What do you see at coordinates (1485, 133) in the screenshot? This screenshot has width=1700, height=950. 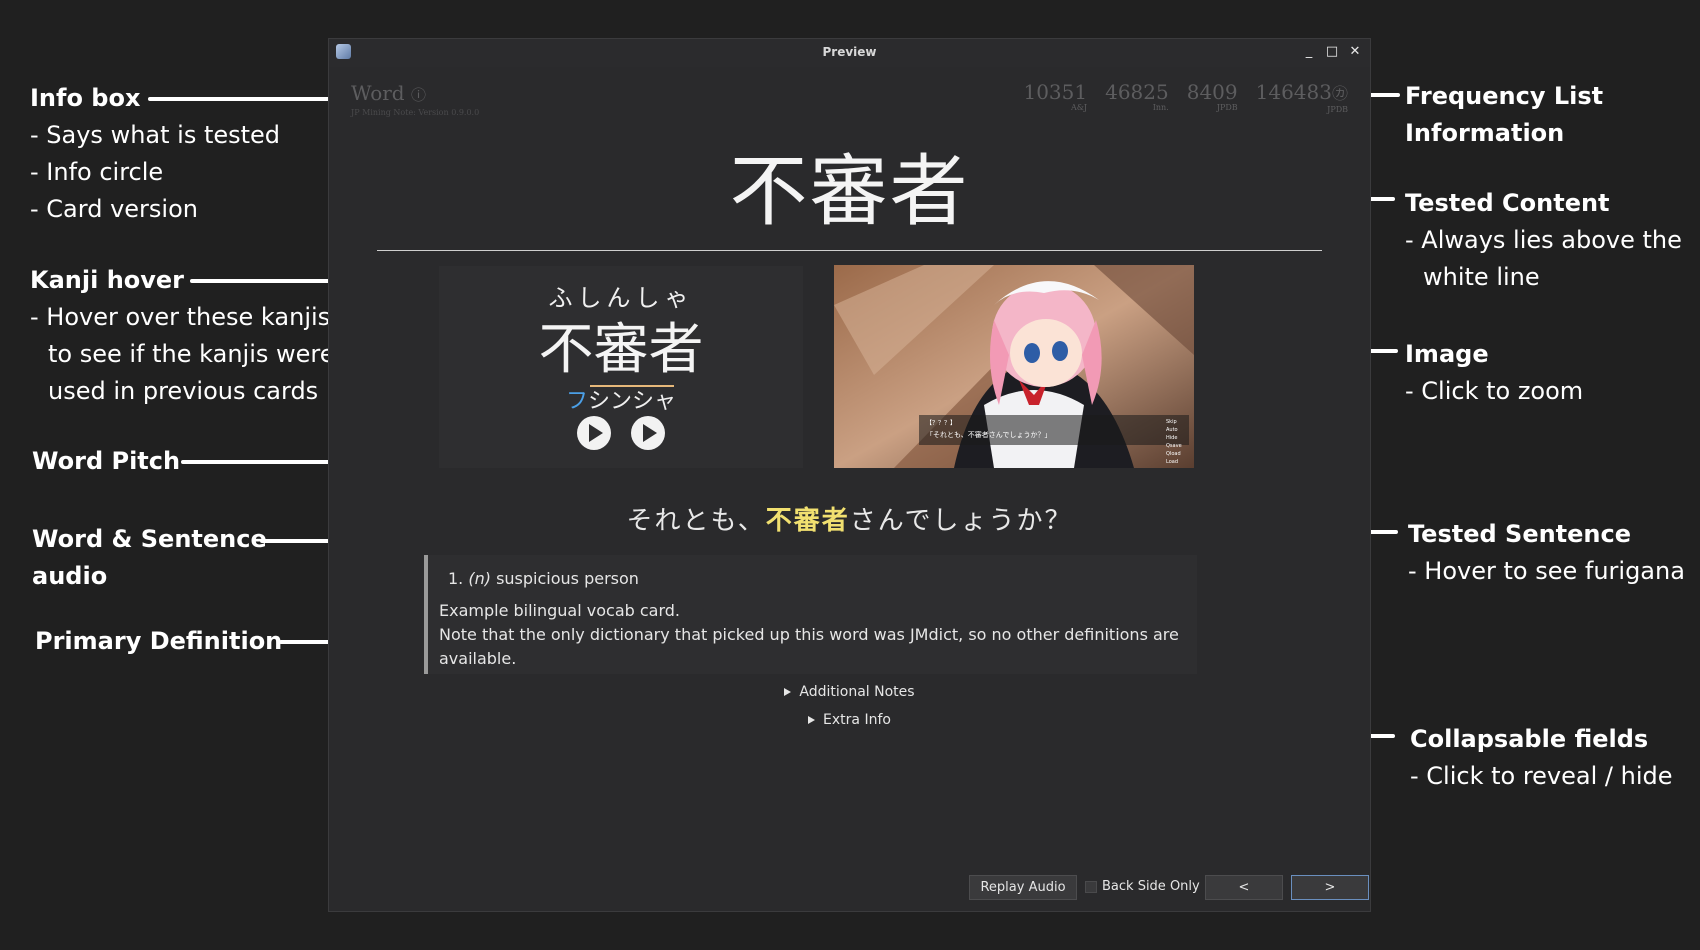 I see `annotation-title: Information` at bounding box center [1485, 133].